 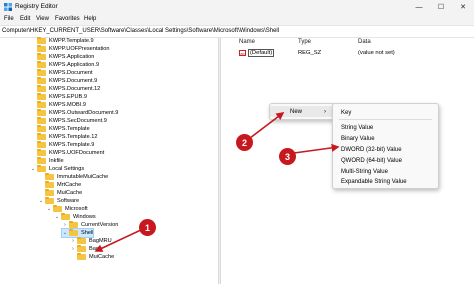 What do you see at coordinates (147, 227) in the screenshot?
I see `step-badge-1: 1` at bounding box center [147, 227].